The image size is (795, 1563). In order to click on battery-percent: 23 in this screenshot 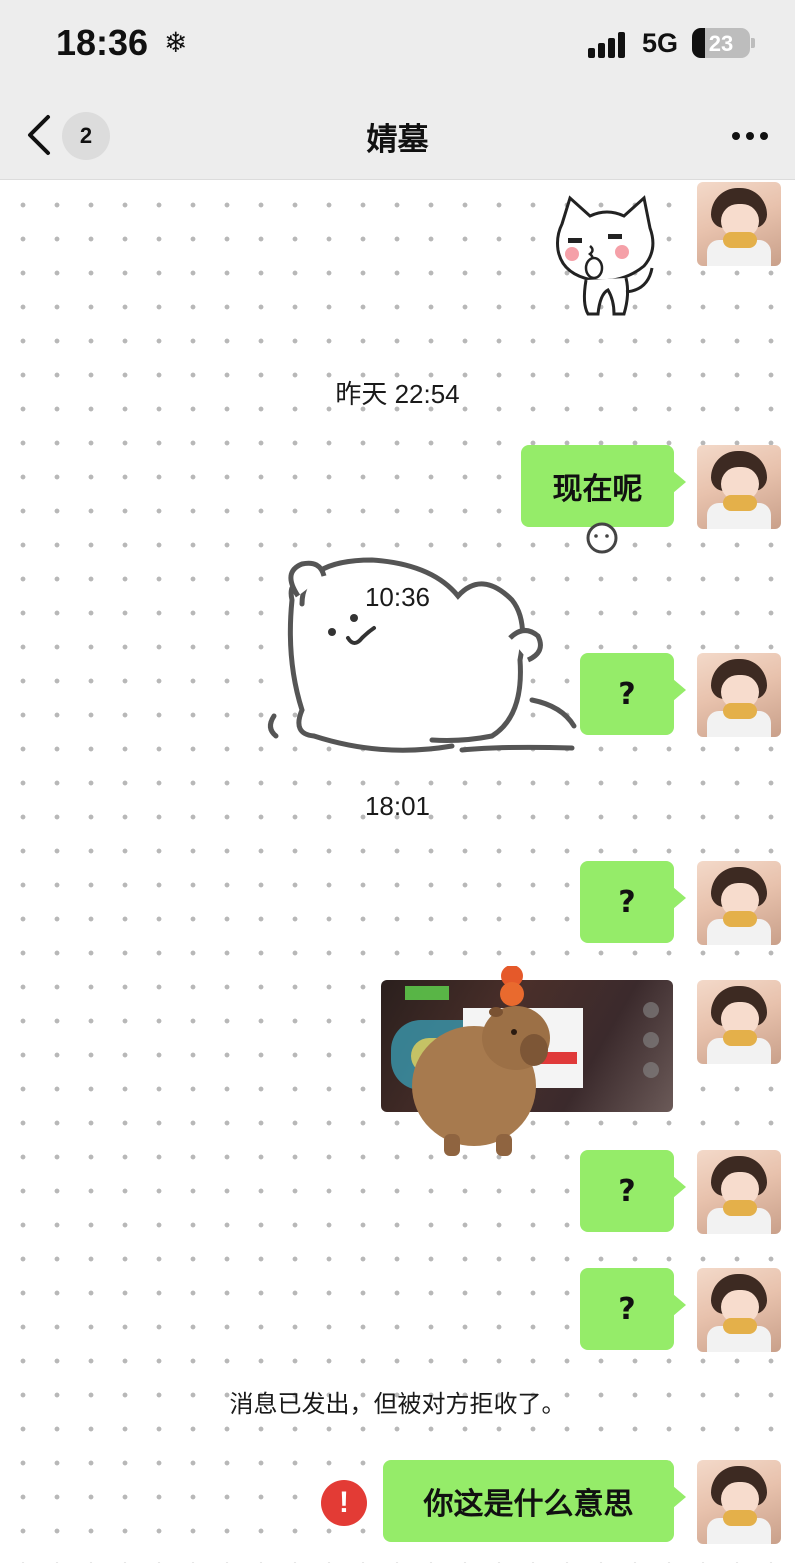, I will do `click(721, 43)`.